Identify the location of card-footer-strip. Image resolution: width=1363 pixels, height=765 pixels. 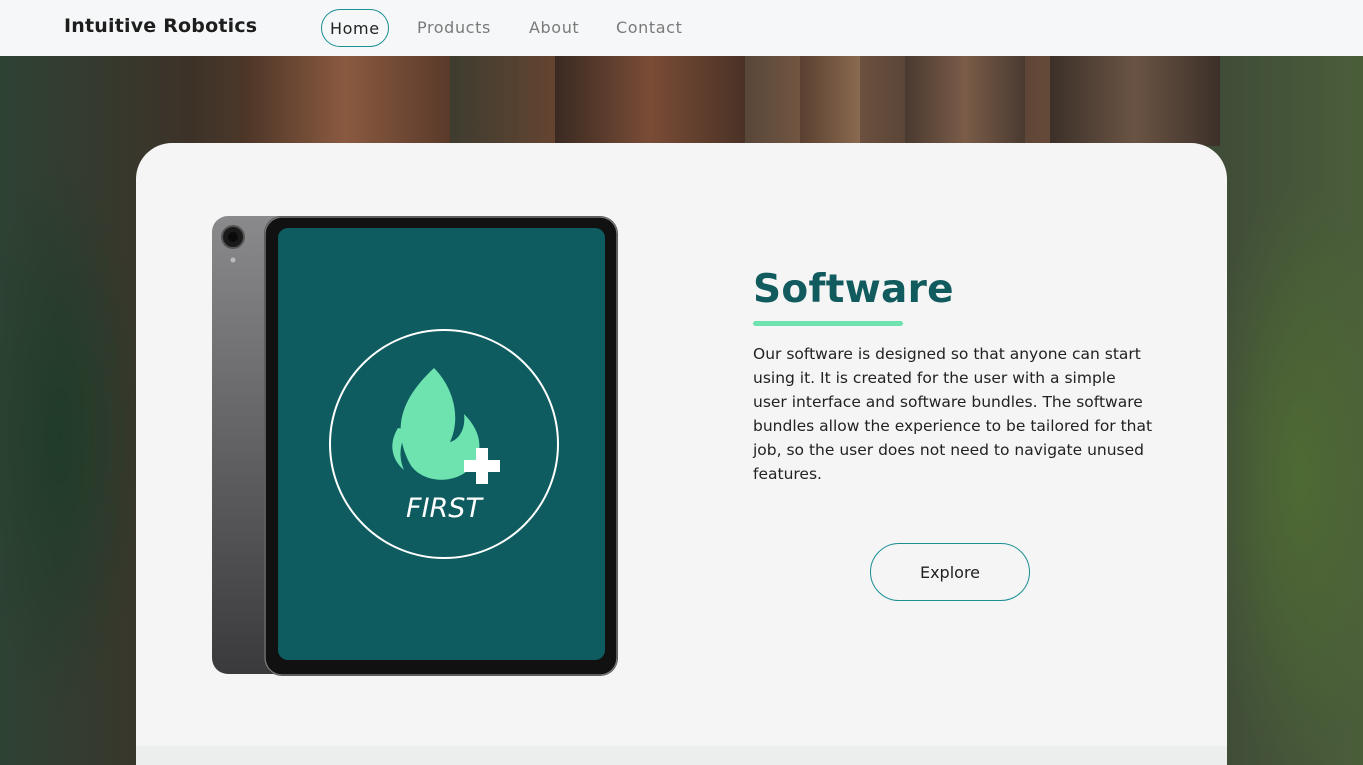
(681, 755).